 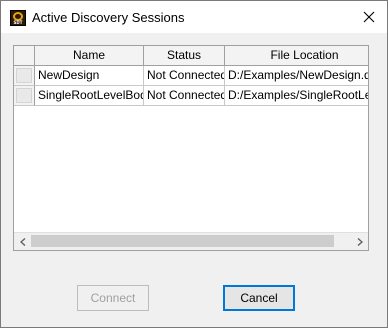 I want to click on cell-name: SingleRootLevelBody, so click(x=89, y=96).